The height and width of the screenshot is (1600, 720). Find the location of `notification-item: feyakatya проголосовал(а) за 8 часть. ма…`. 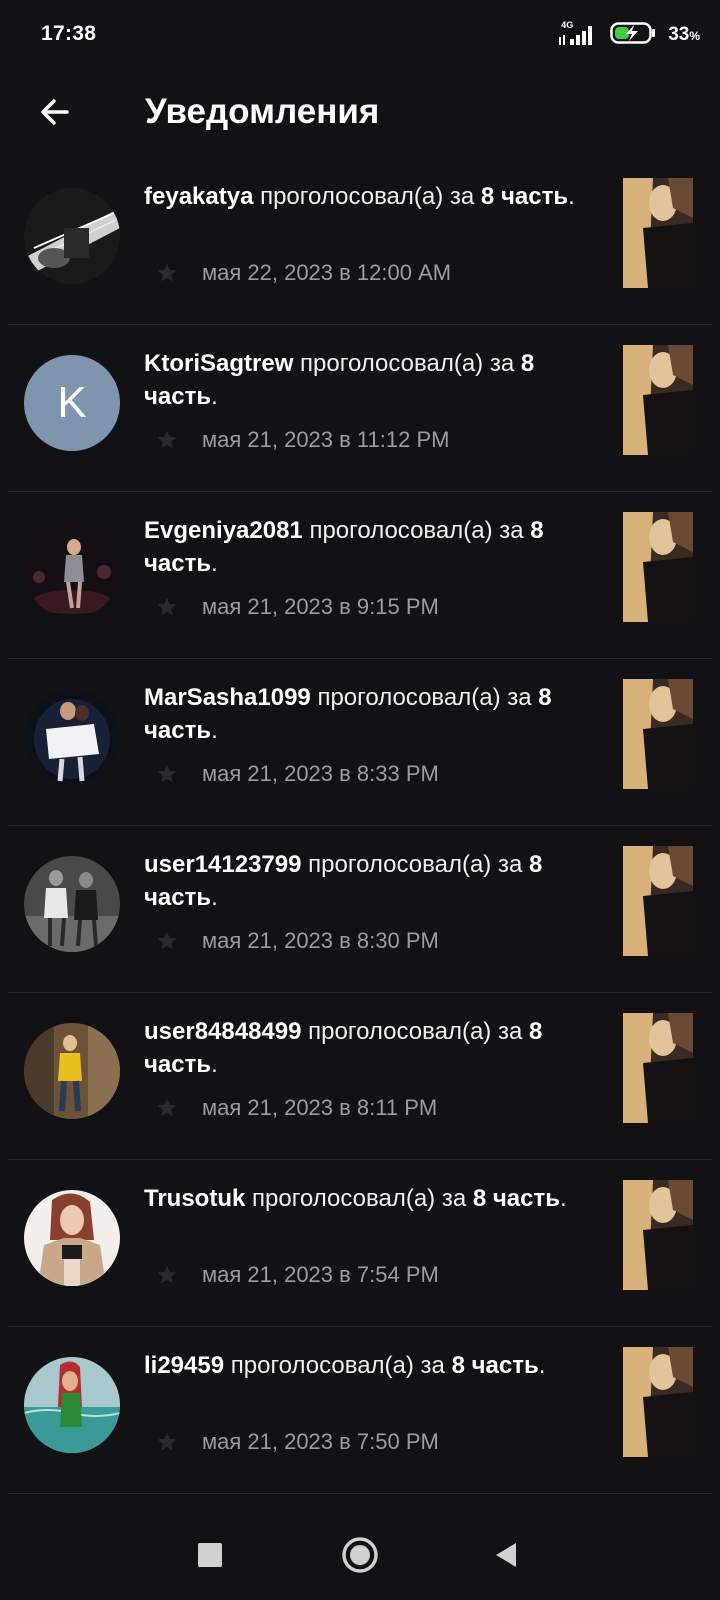

notification-item: feyakatya проголосовал(а) за 8 часть. ма… is located at coordinates (360, 241).